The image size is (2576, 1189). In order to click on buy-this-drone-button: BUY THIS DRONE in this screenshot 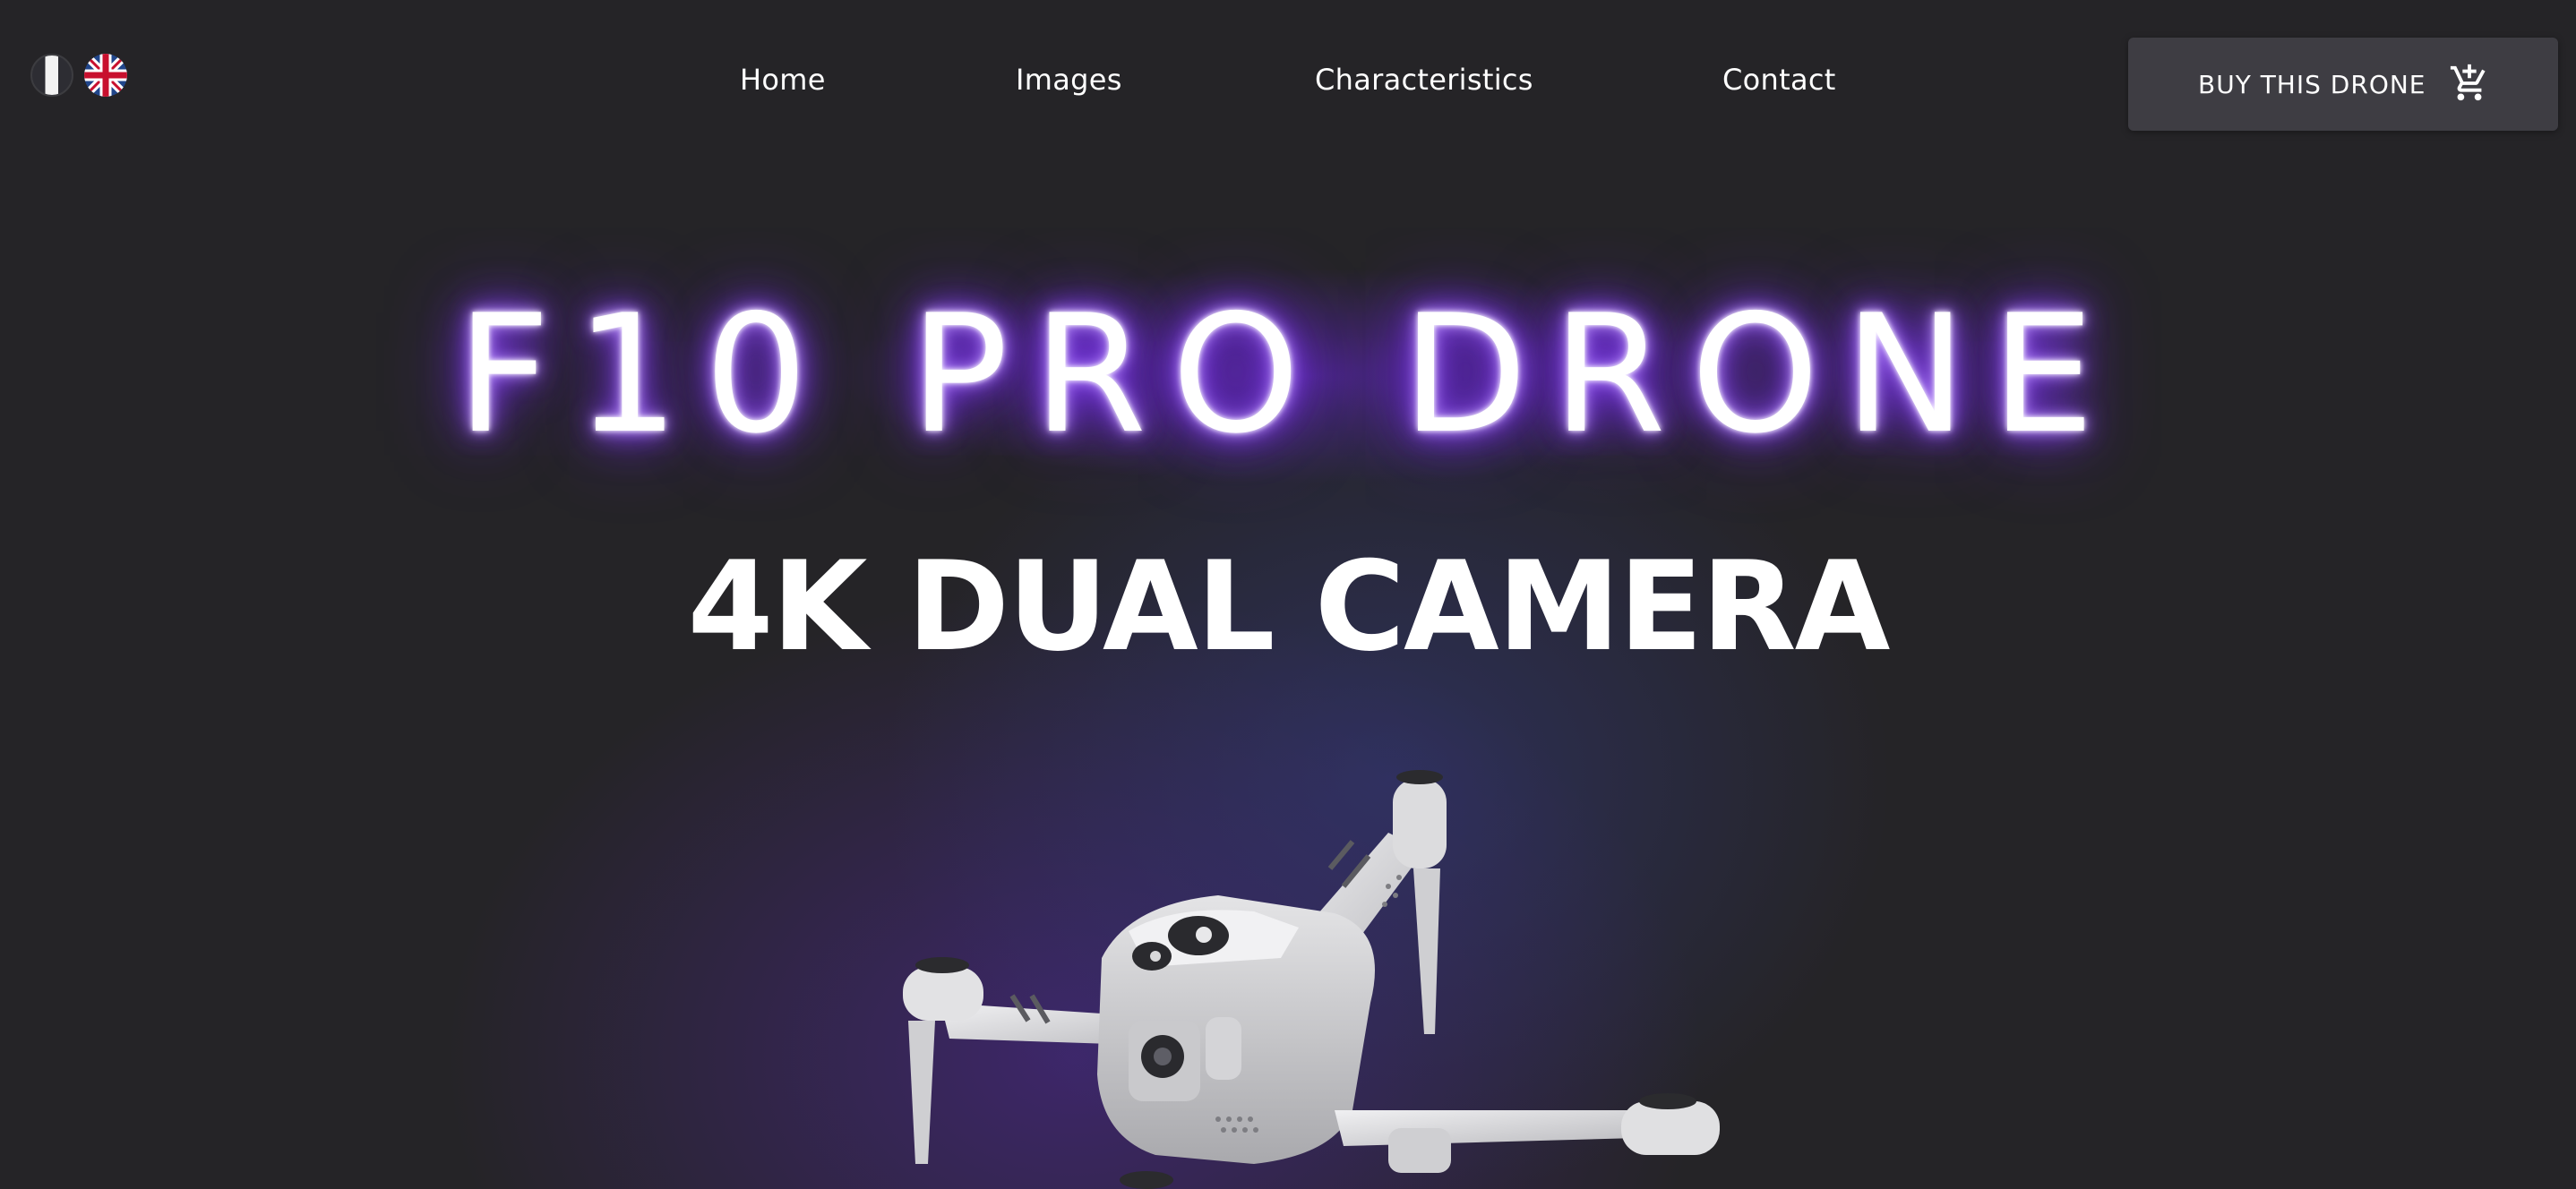, I will do `click(2343, 84)`.